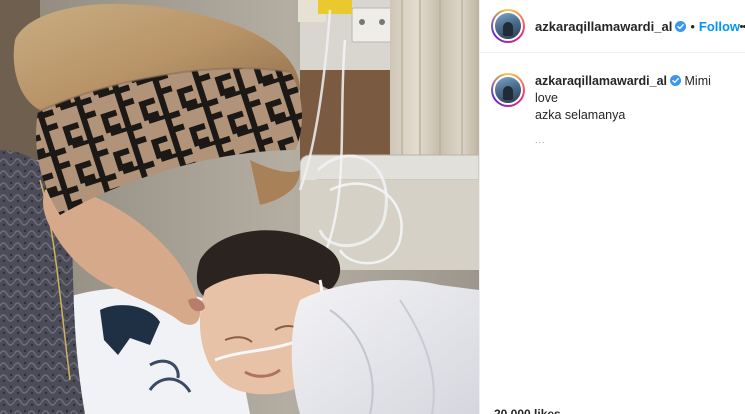 This screenshot has height=414, width=745. I want to click on author-username: azkaraqillamawardi_al, so click(611, 26).